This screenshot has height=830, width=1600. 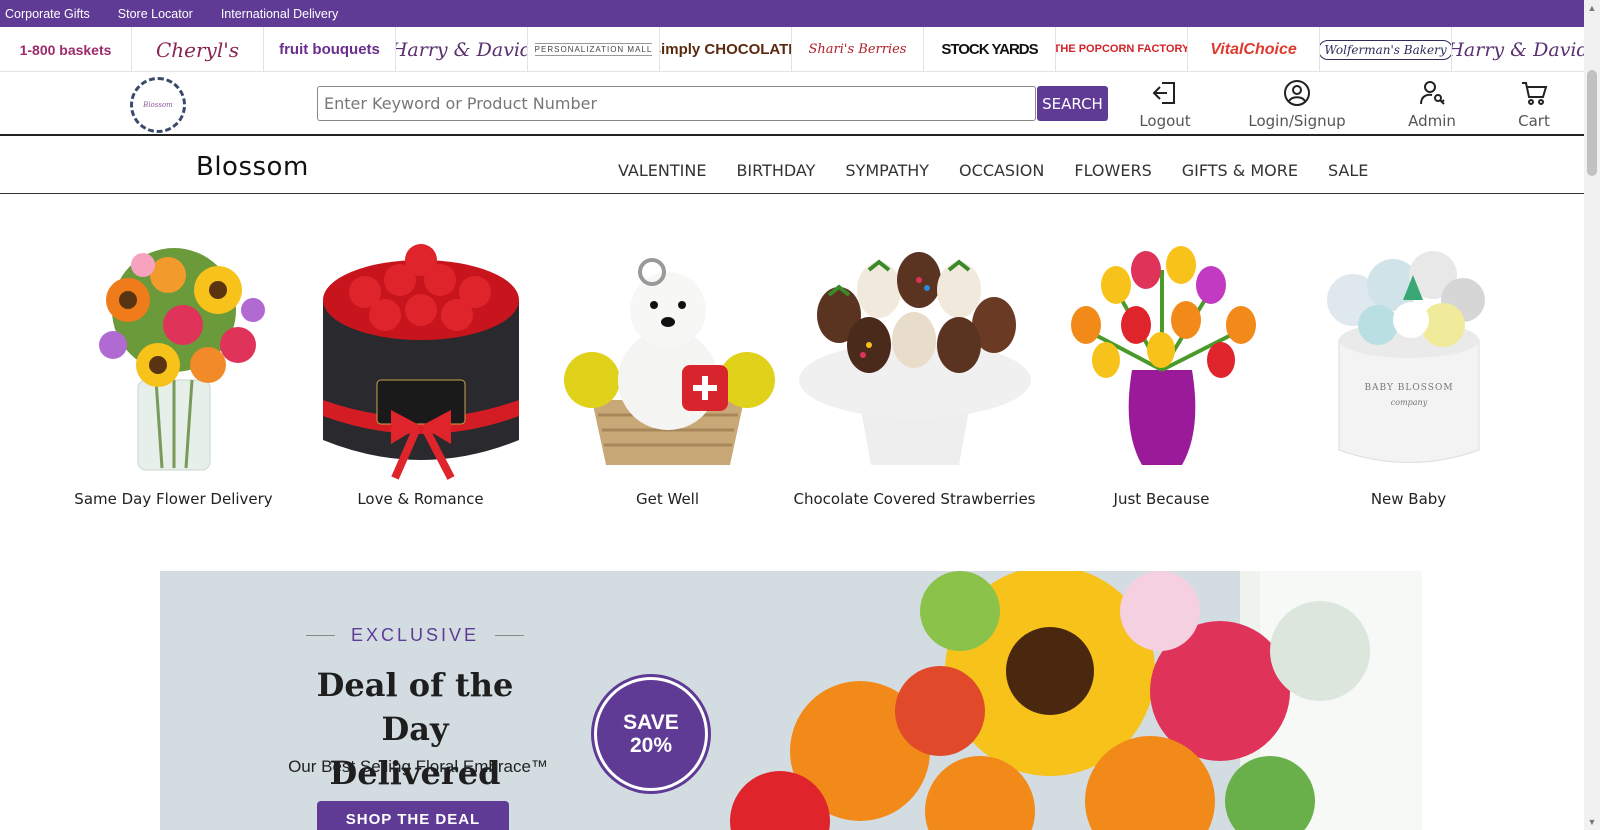 I want to click on brand-wolfermans: Wolferman's Bakery, so click(x=1386, y=49).